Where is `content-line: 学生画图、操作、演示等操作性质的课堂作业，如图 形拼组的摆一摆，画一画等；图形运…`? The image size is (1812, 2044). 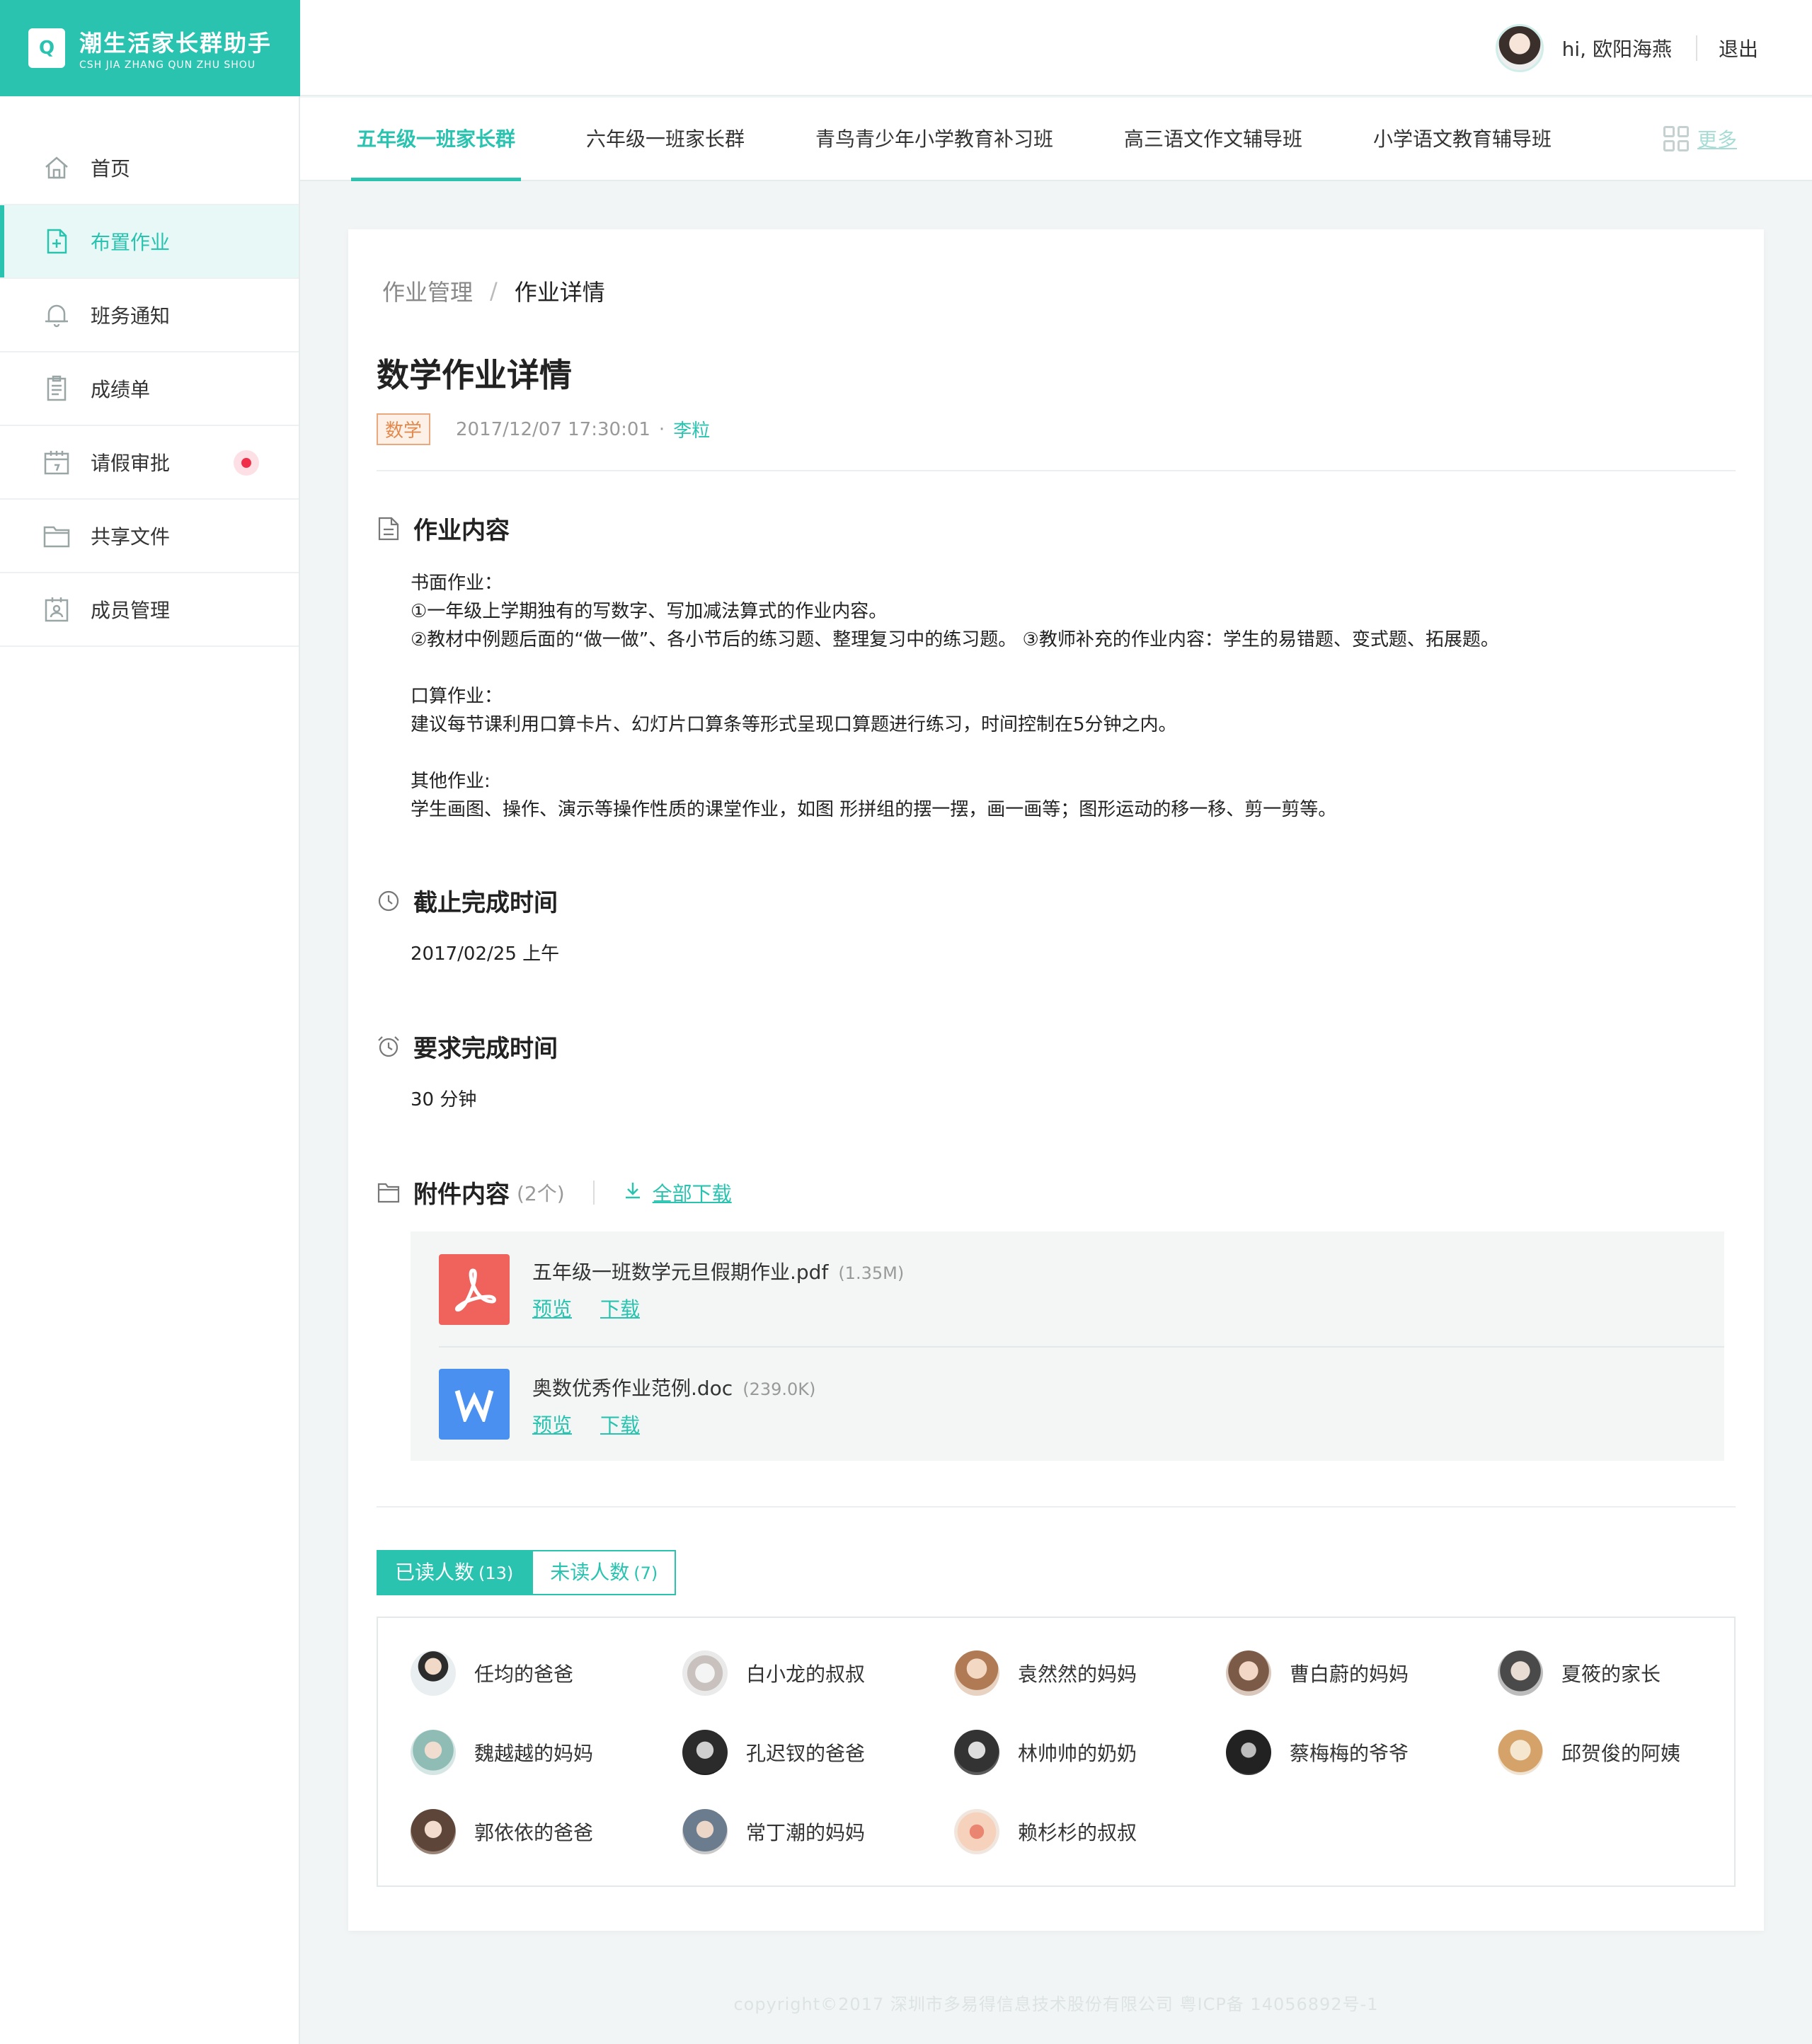
content-line: 学生画图、操作、演示等操作性质的课堂作业，如图 形拼组的摆一摆，画一画等；图形运… is located at coordinates (874, 809).